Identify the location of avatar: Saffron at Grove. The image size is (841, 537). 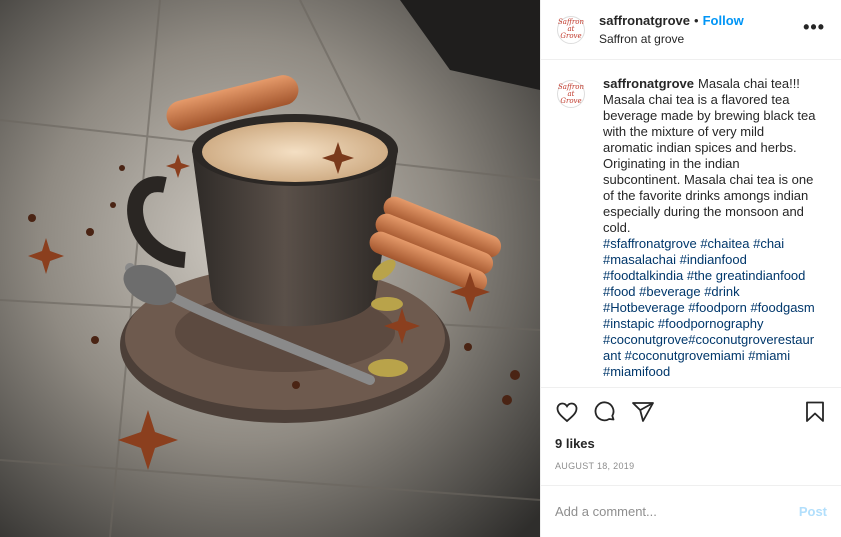
(571, 29).